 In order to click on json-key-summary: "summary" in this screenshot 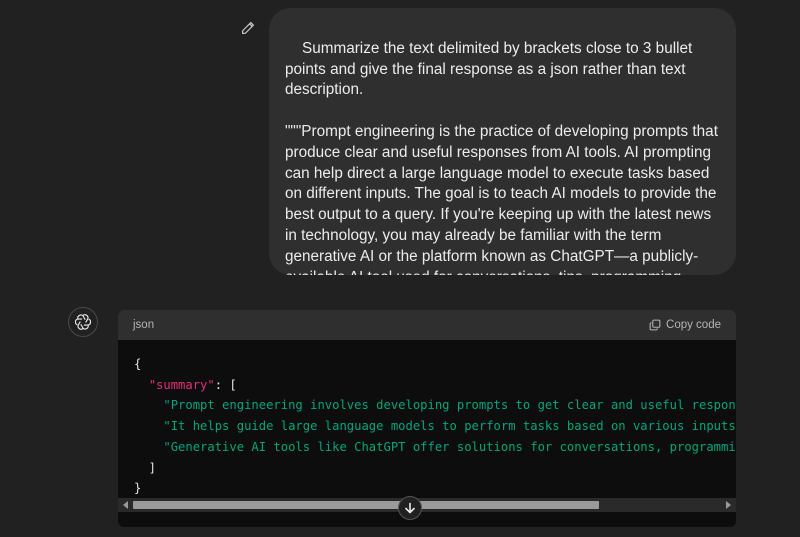, I will do `click(181, 384)`.